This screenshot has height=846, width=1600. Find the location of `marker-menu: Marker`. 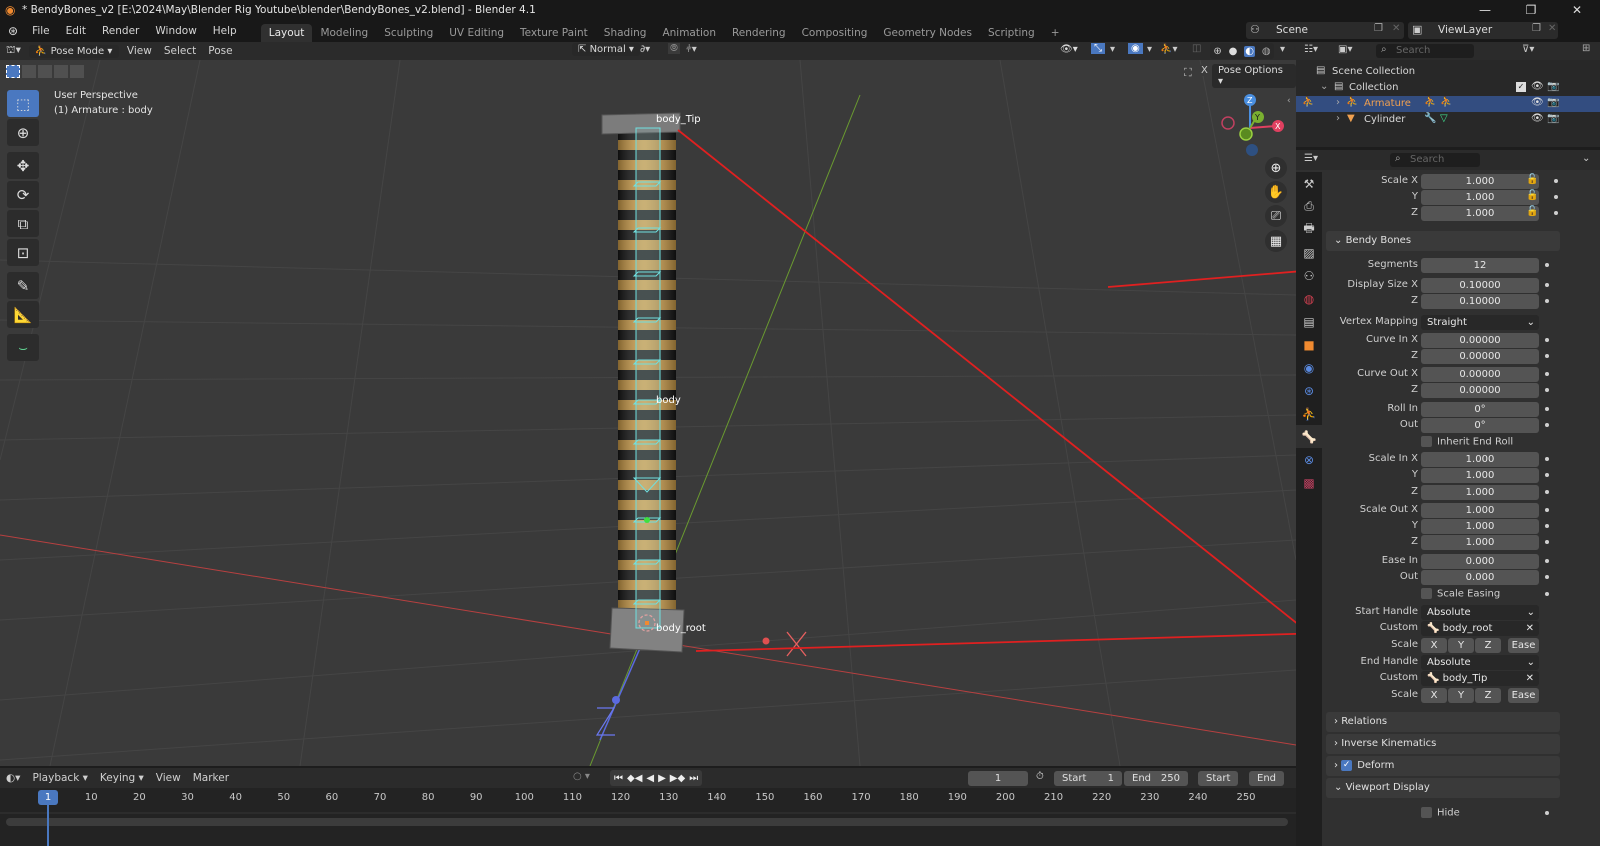

marker-menu: Marker is located at coordinates (211, 778).